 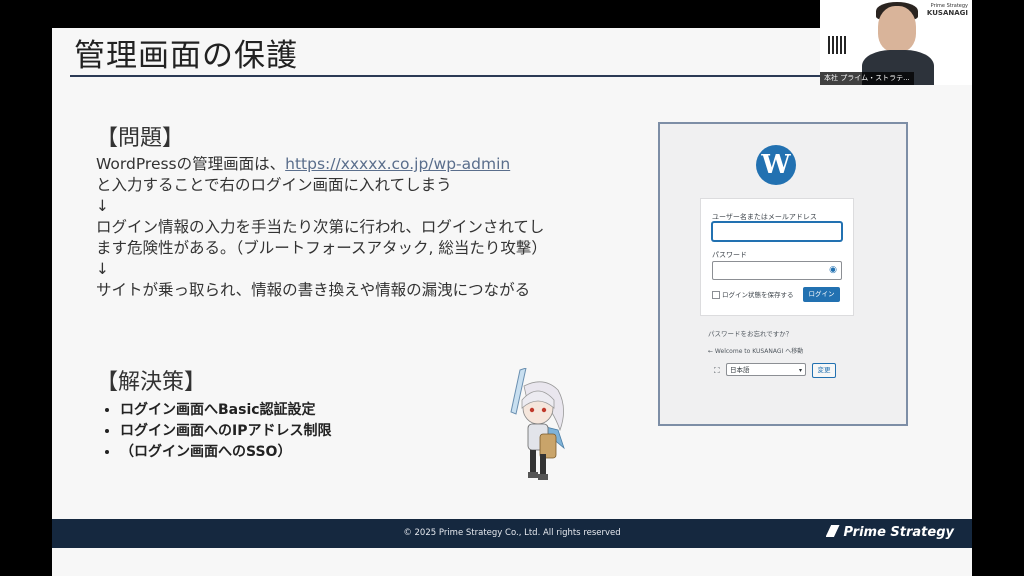 I want to click on cam-logo-main: KUSANAGI, so click(x=947, y=13).